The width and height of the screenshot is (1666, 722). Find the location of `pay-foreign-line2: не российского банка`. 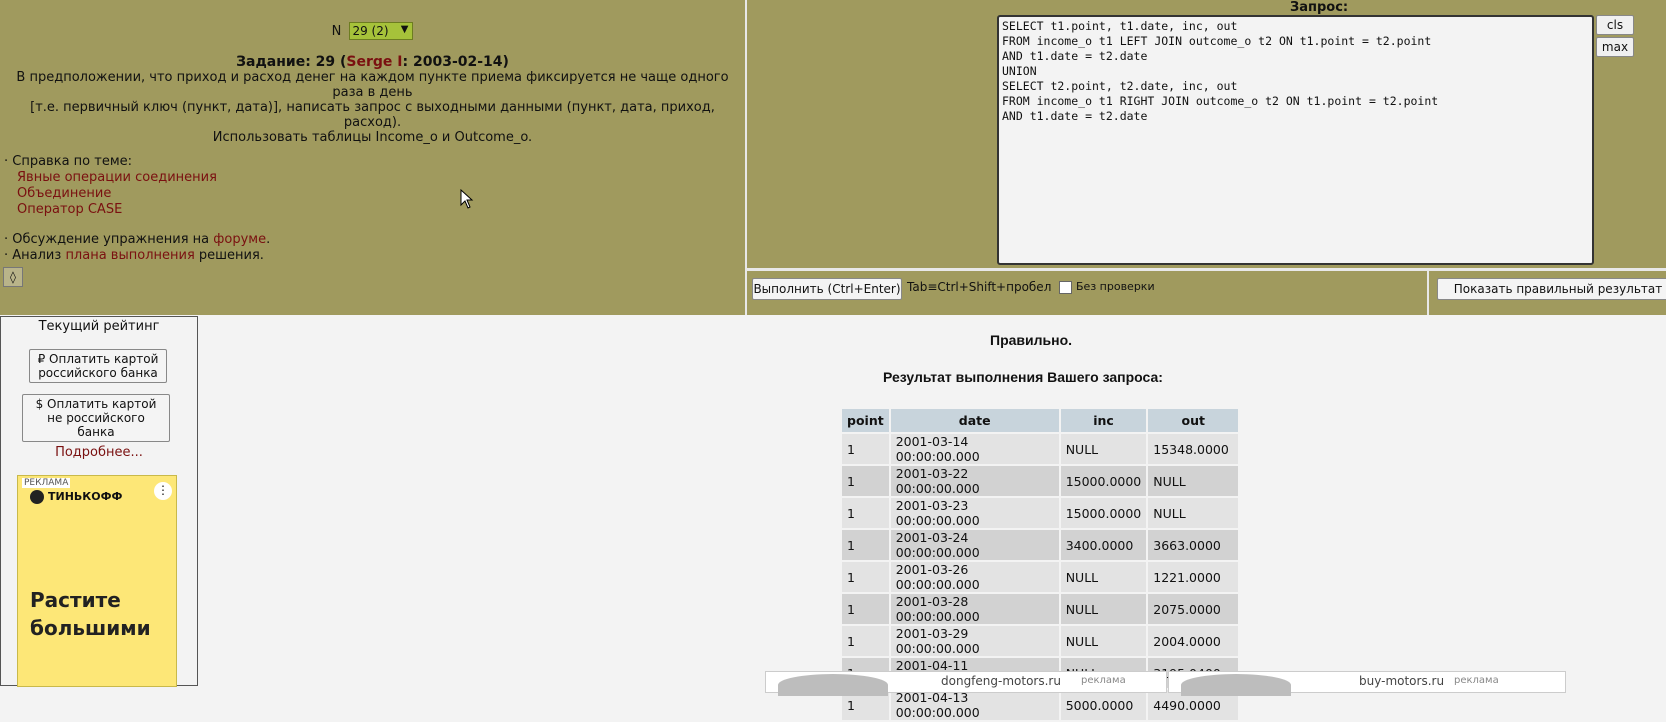

pay-foreign-line2: не российского банка is located at coordinates (96, 425).